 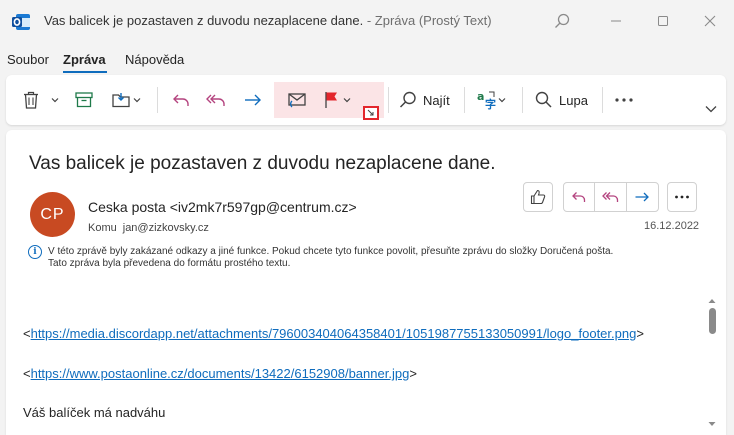 What do you see at coordinates (573, 100) in the screenshot?
I see `zoom-label: Lupa` at bounding box center [573, 100].